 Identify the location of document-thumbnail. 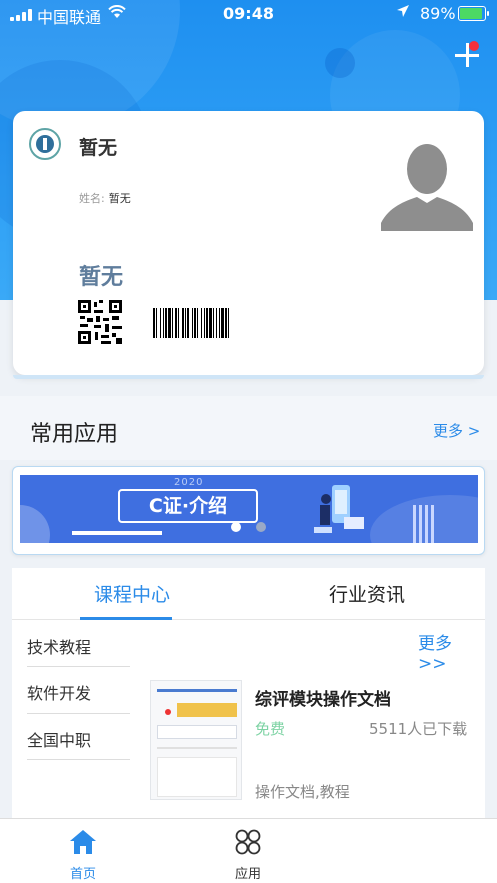
(196, 740).